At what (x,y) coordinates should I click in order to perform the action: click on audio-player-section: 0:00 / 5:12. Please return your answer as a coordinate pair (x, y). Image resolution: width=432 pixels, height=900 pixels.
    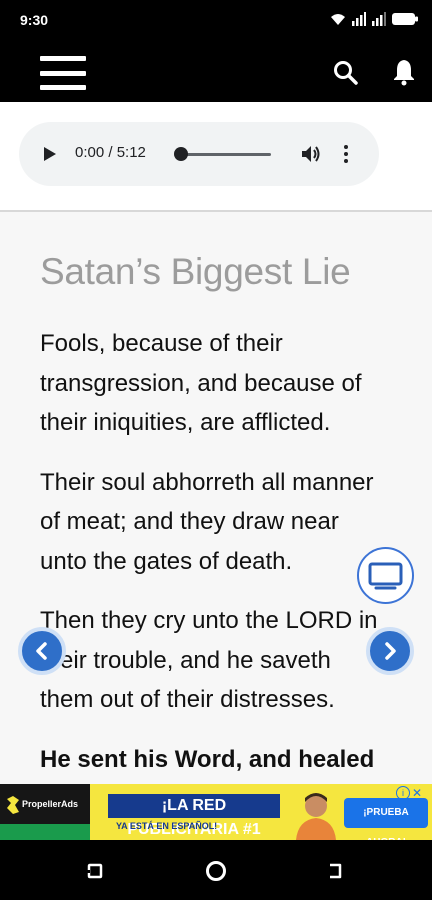
    Looking at the image, I should click on (216, 157).